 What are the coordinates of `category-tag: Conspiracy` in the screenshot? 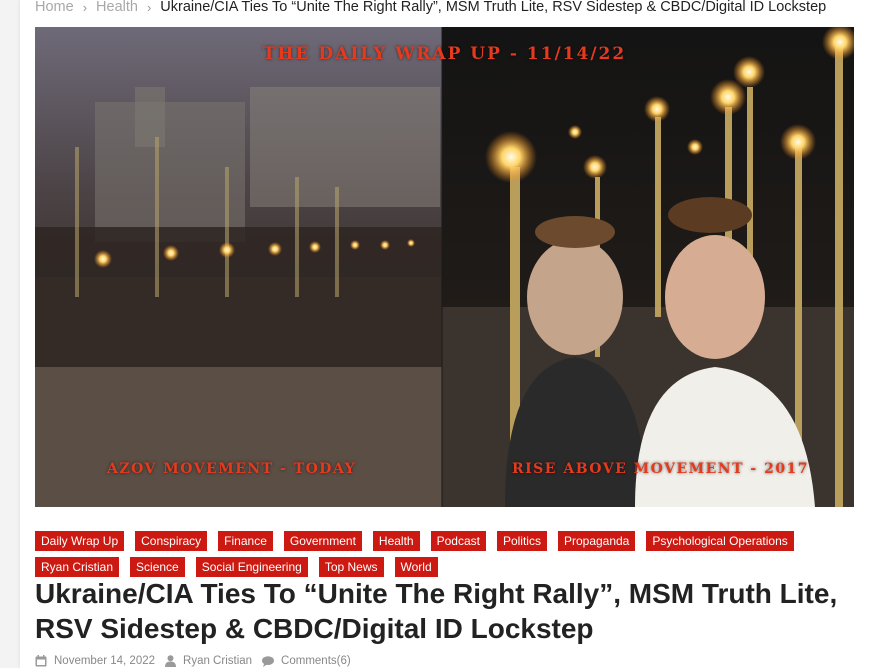 It's located at (171, 541).